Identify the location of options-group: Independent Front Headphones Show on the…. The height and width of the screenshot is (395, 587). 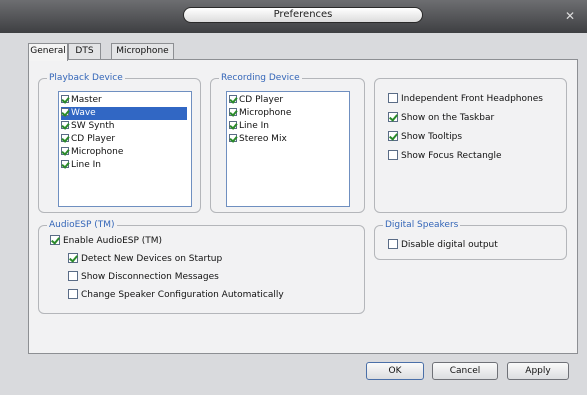
(470, 145).